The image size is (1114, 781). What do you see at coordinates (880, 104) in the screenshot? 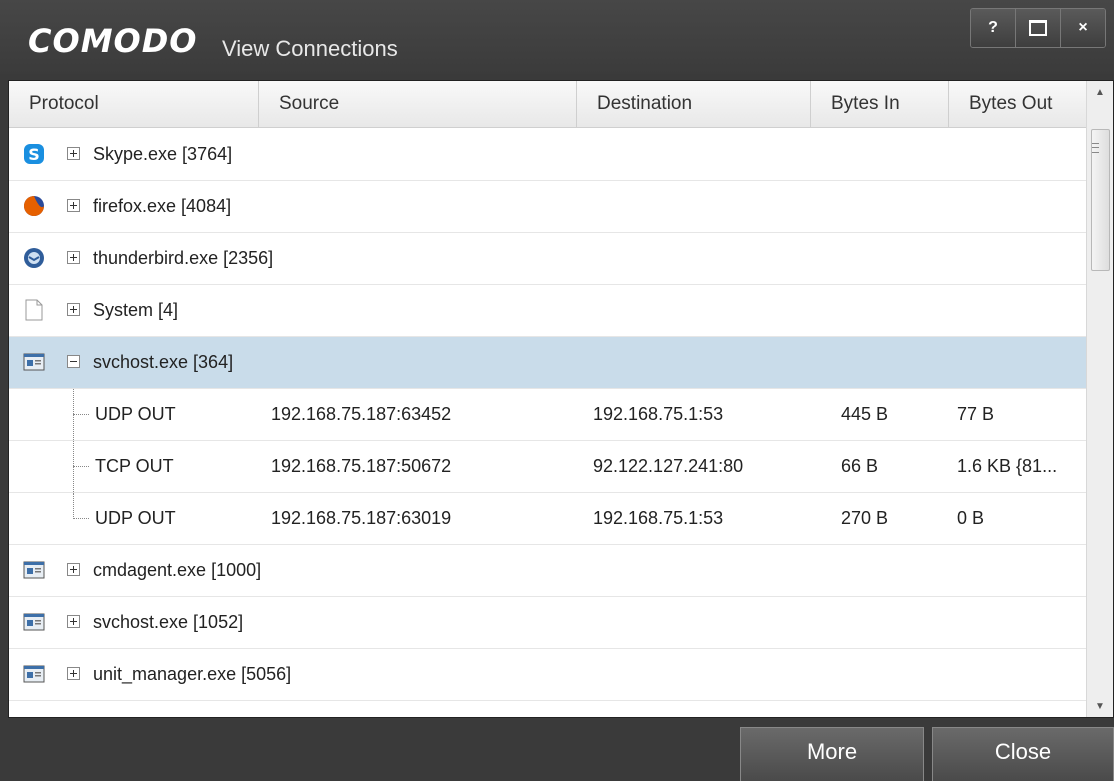
I see `column-bytes-in: Bytes In` at bounding box center [880, 104].